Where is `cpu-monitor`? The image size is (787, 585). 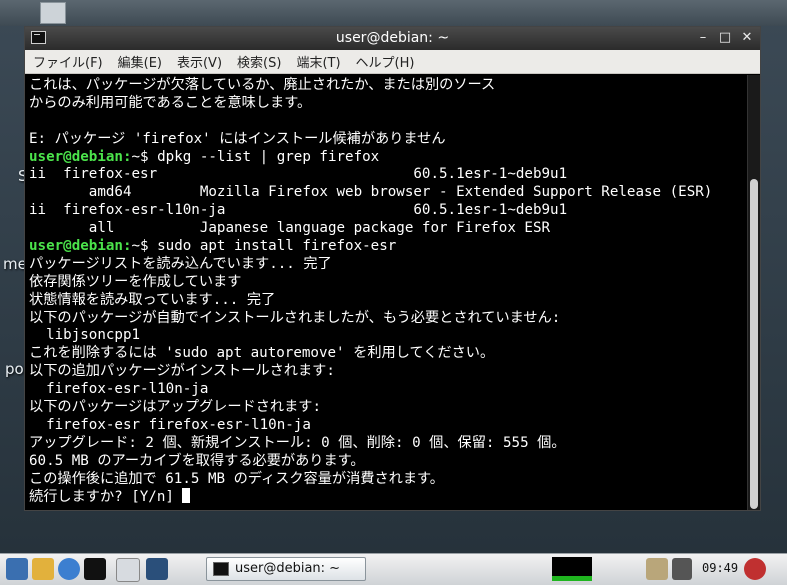 cpu-monitor is located at coordinates (572, 569).